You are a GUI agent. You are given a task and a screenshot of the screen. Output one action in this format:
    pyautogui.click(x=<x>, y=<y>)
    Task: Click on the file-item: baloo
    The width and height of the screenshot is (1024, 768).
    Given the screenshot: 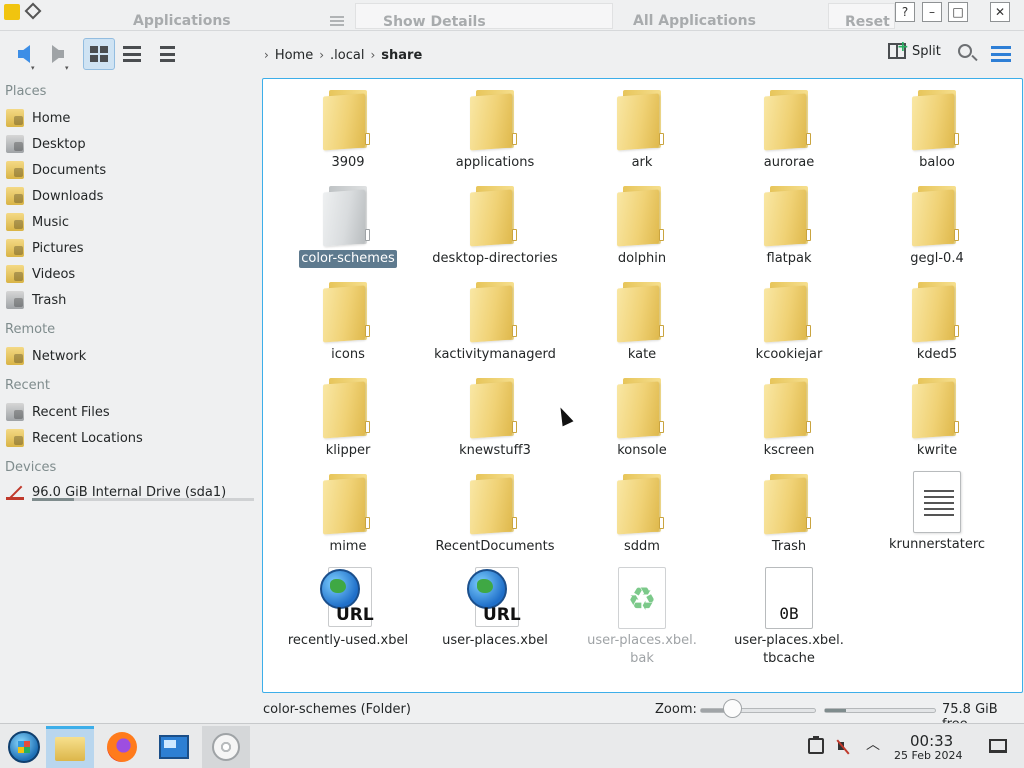 What is the action you would take?
    pyautogui.click(x=937, y=129)
    